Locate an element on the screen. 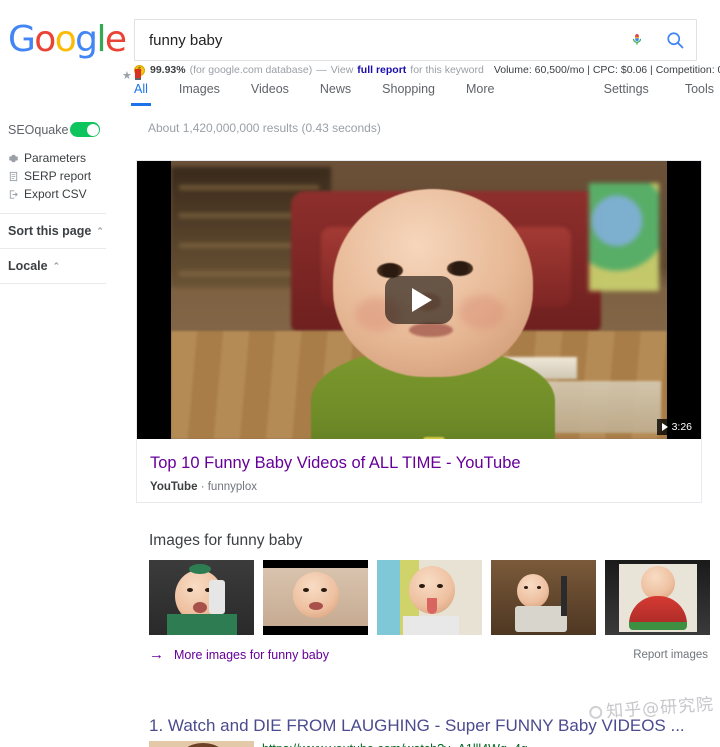 This screenshot has height=747, width=720. more-images-link: → More images for funny baby is located at coordinates (239, 654).